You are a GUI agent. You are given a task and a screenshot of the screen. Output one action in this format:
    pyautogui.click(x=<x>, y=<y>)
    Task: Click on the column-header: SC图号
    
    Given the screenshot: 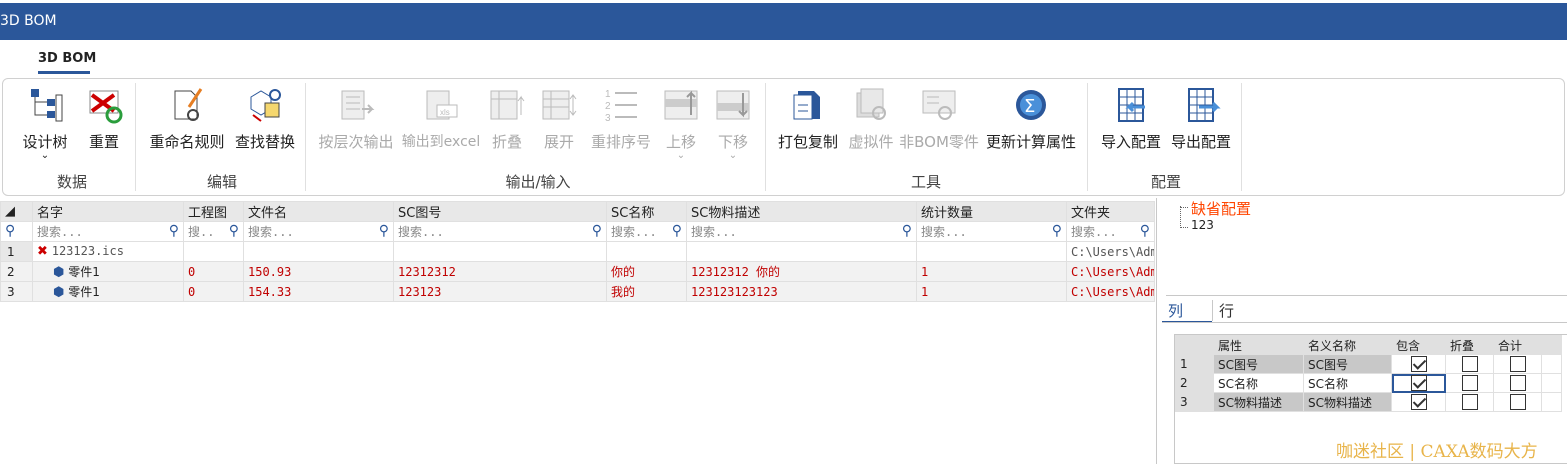 What is the action you would take?
    pyautogui.click(x=500, y=211)
    